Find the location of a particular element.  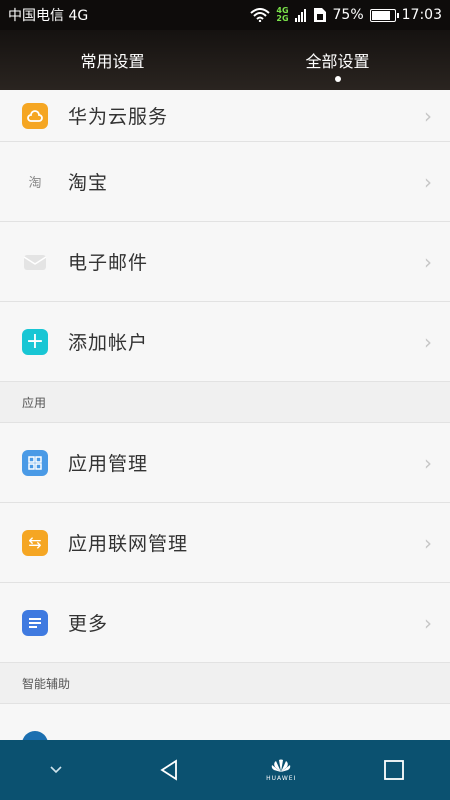

arrows-icon: ⇆ is located at coordinates (35, 542).